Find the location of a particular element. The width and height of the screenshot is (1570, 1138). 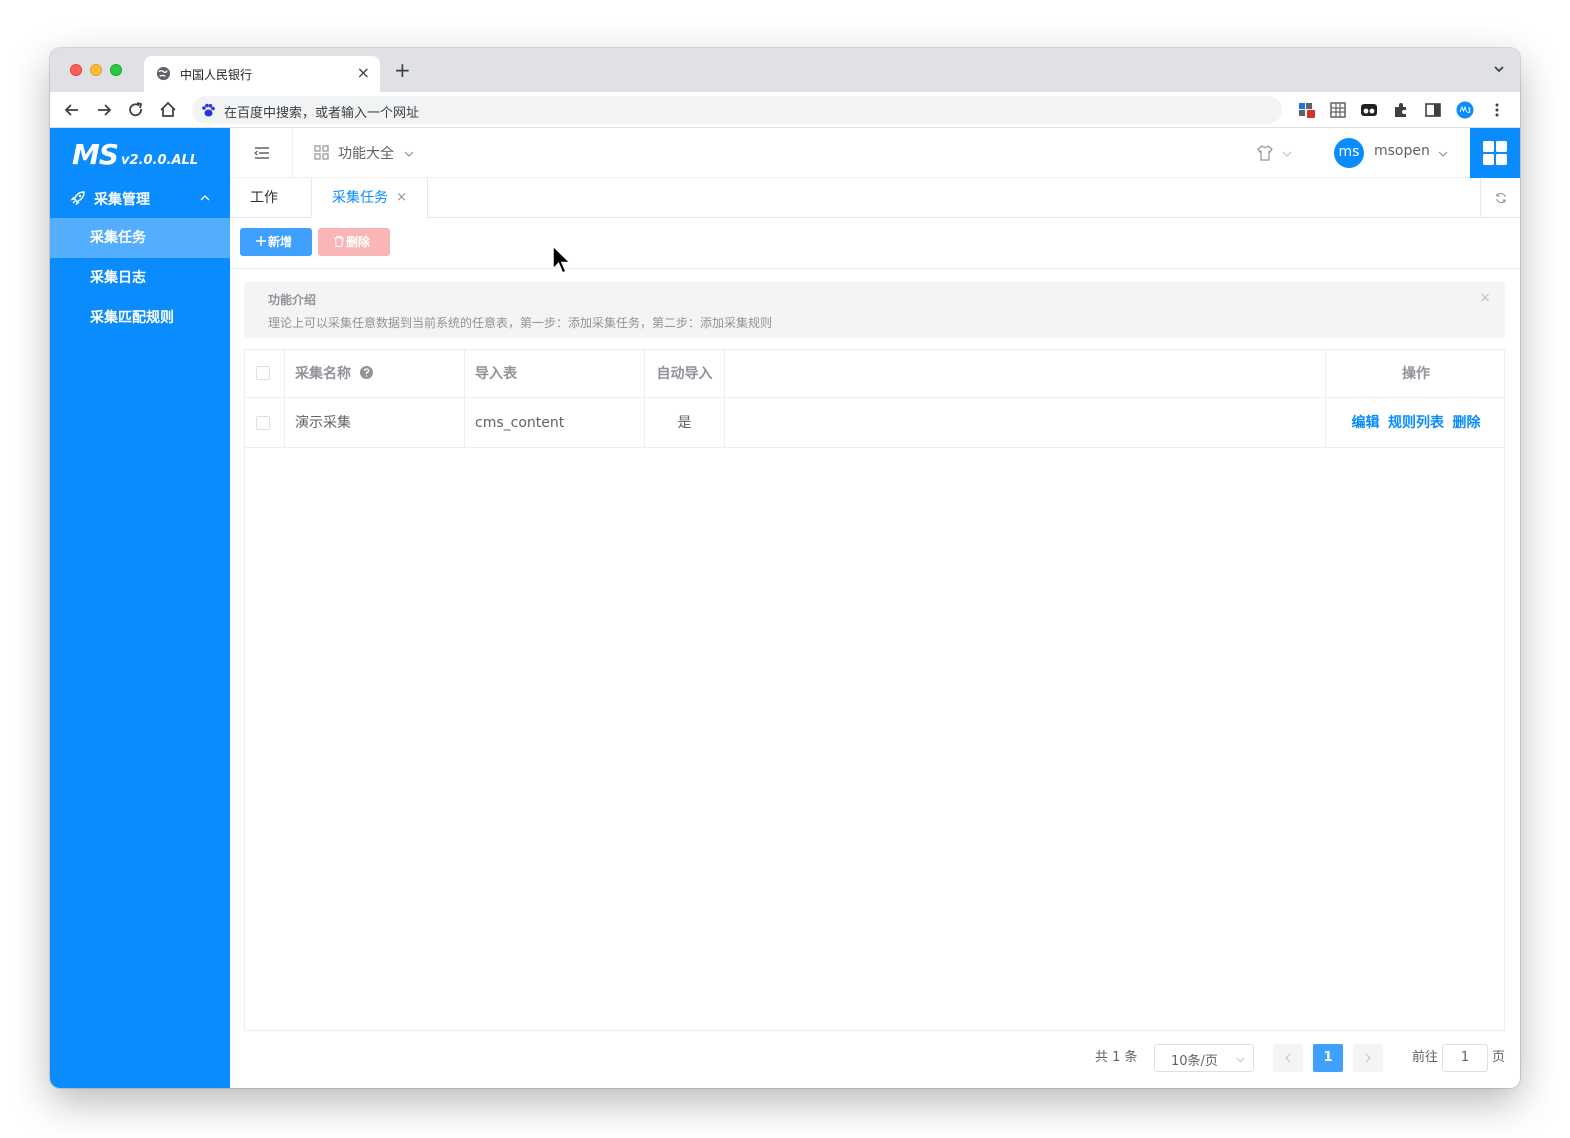

sidebar-item-collect-rules: 采集匹配规则 is located at coordinates (140, 318).